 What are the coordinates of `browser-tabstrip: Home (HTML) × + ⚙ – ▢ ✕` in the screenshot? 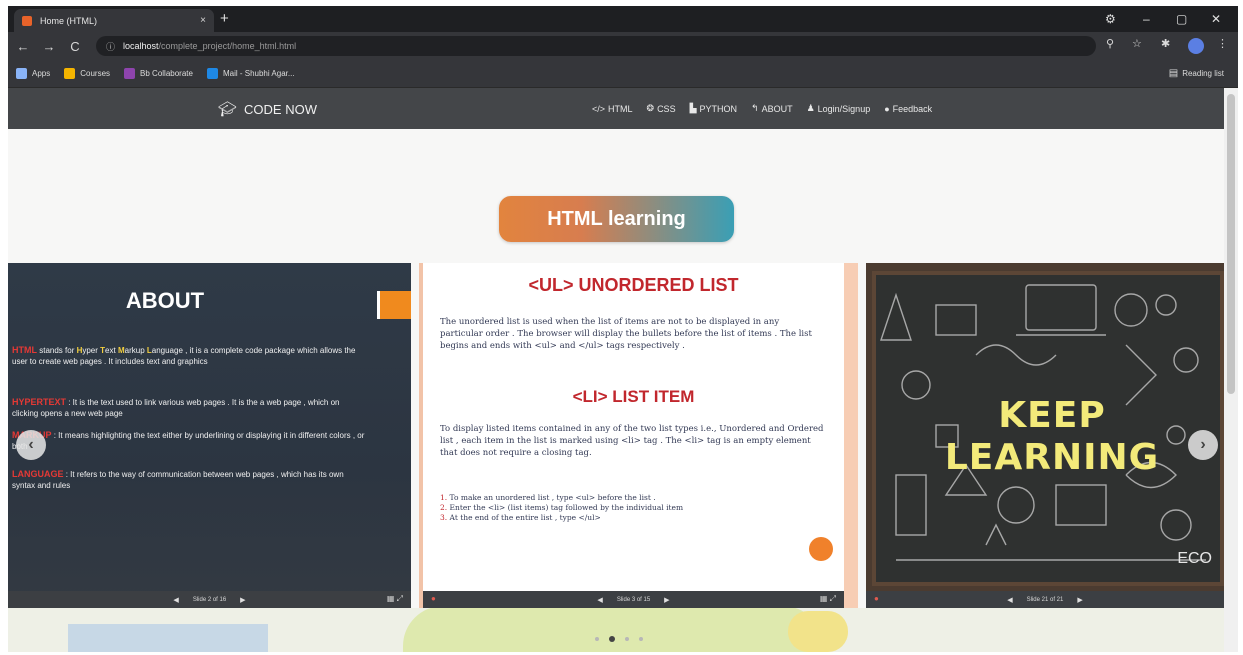 It's located at (623, 19).